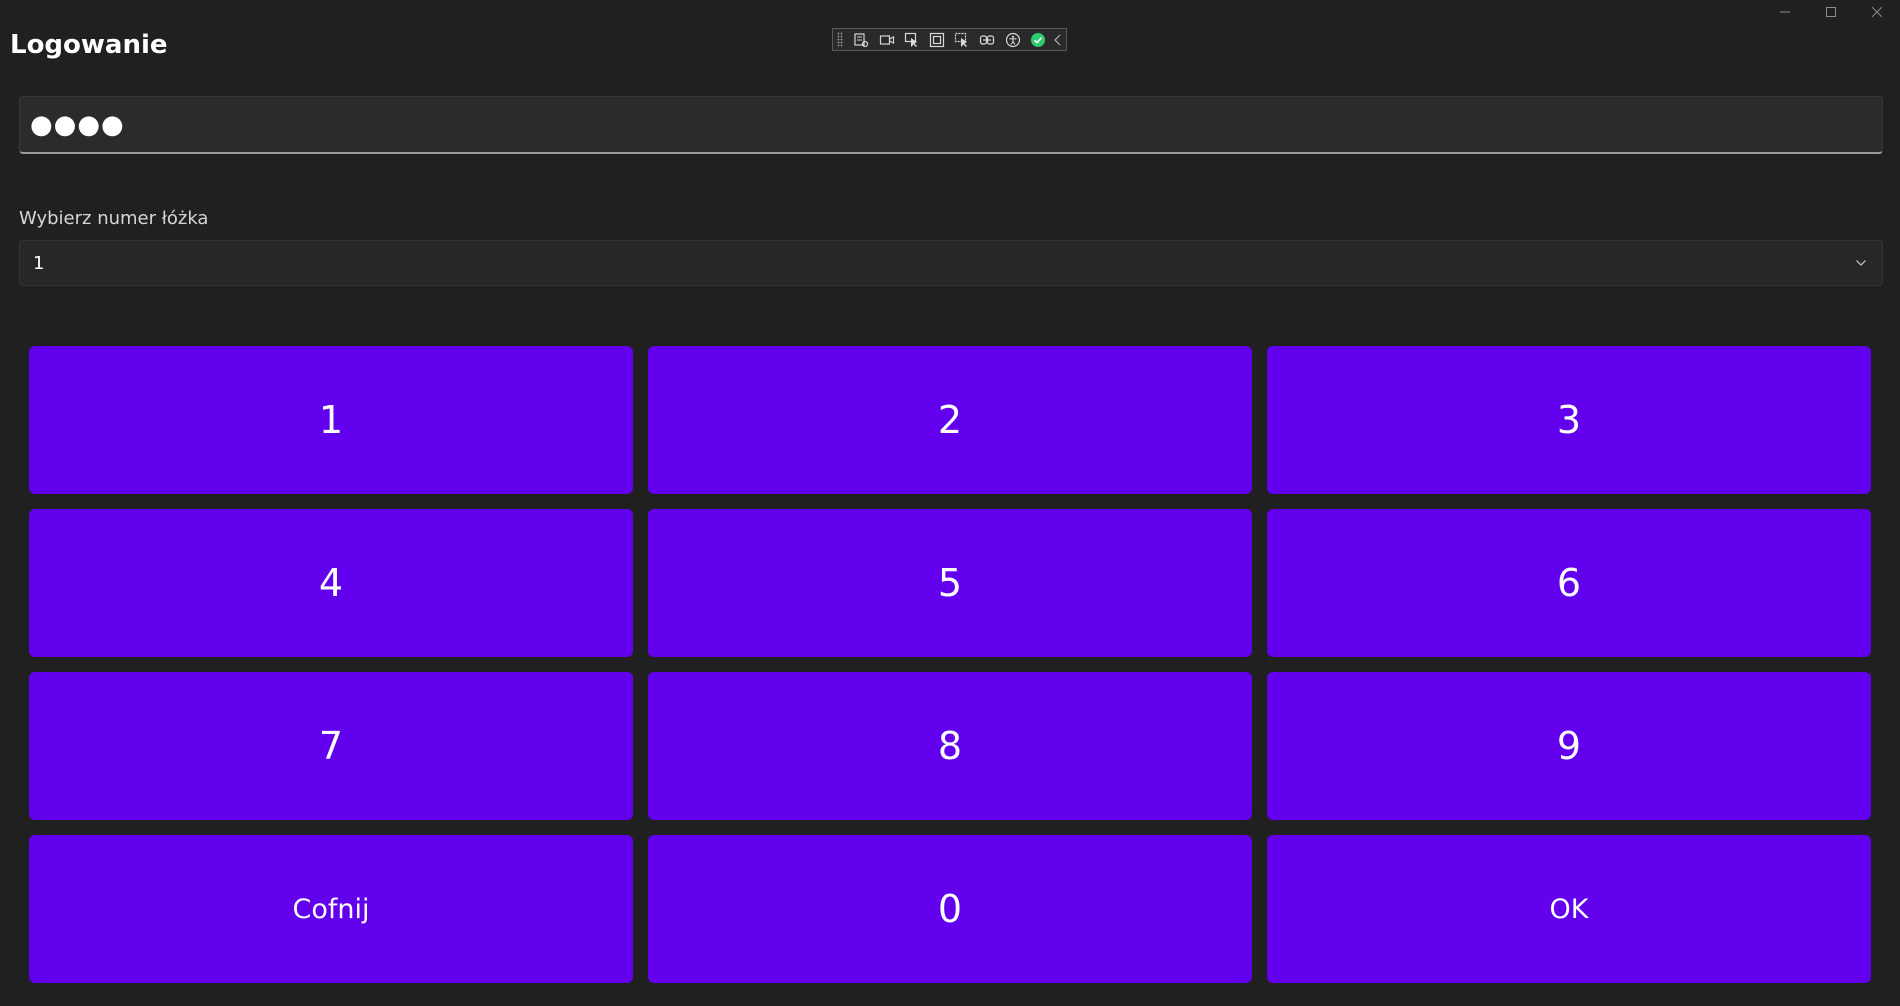  Describe the element at coordinates (114, 218) in the screenshot. I see `bed-select-label: Wybierz numer łóżka` at that location.